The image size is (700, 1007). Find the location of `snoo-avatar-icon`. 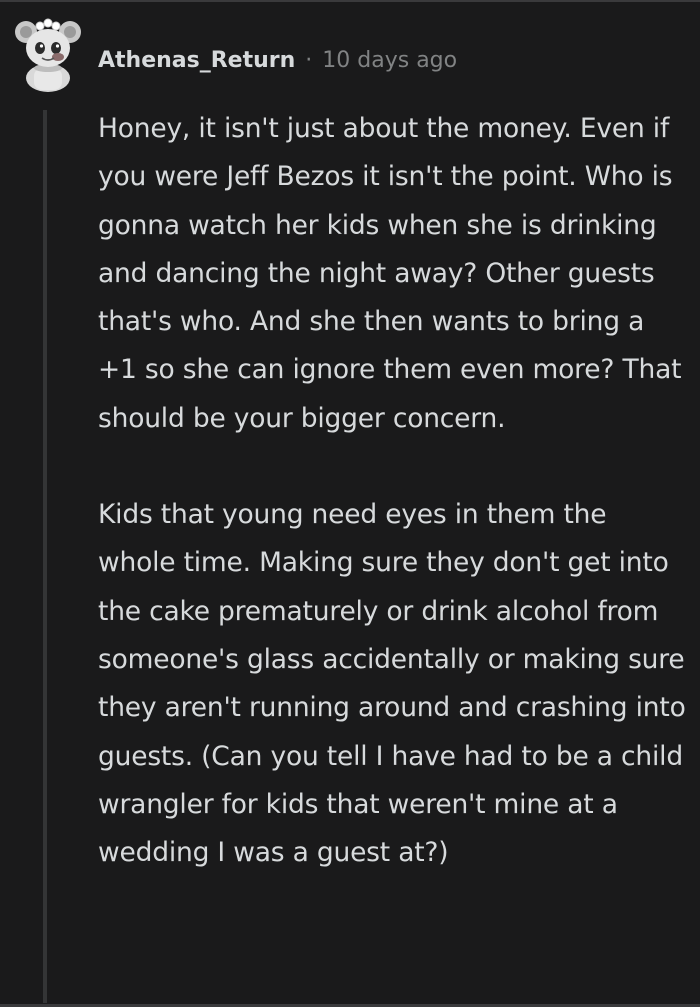

snoo-avatar-icon is located at coordinates (48, 52).